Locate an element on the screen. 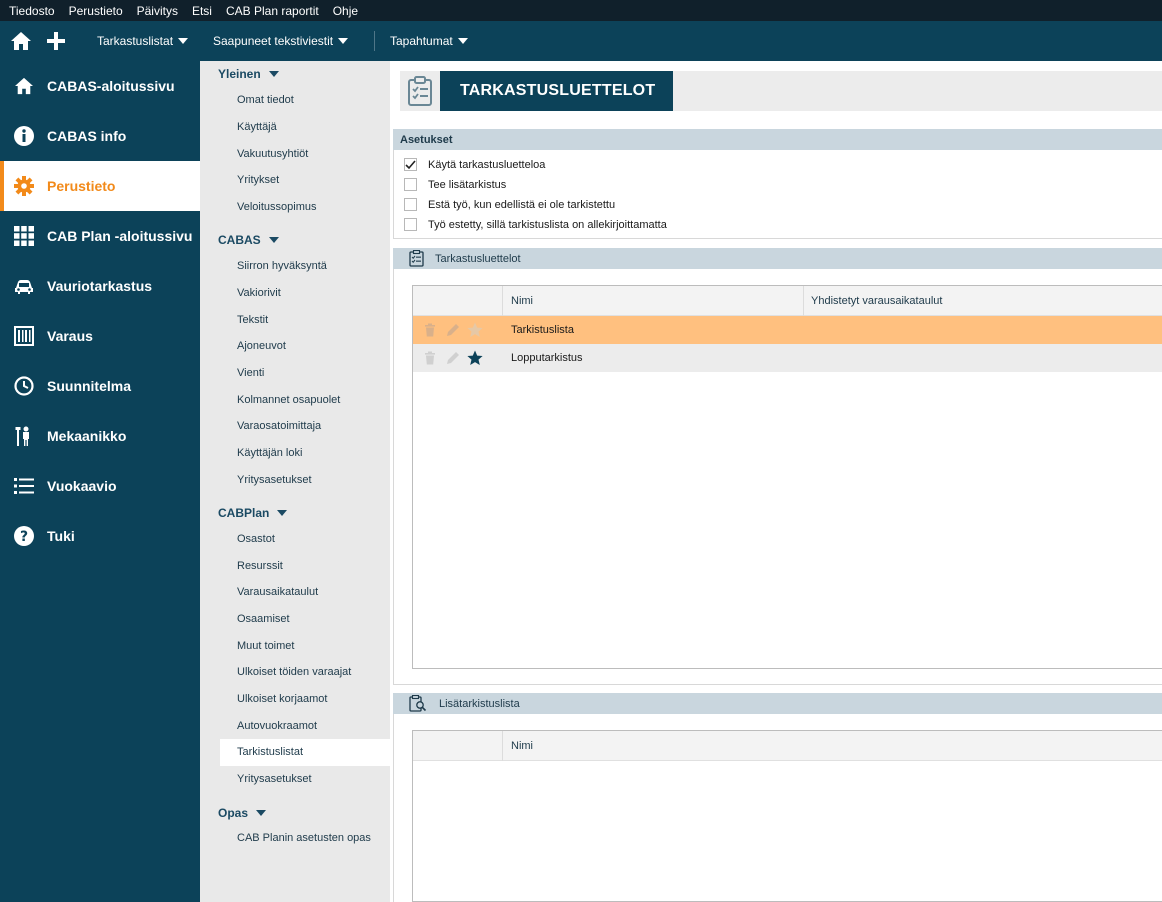  mechanic-icon is located at coordinates (24, 436).